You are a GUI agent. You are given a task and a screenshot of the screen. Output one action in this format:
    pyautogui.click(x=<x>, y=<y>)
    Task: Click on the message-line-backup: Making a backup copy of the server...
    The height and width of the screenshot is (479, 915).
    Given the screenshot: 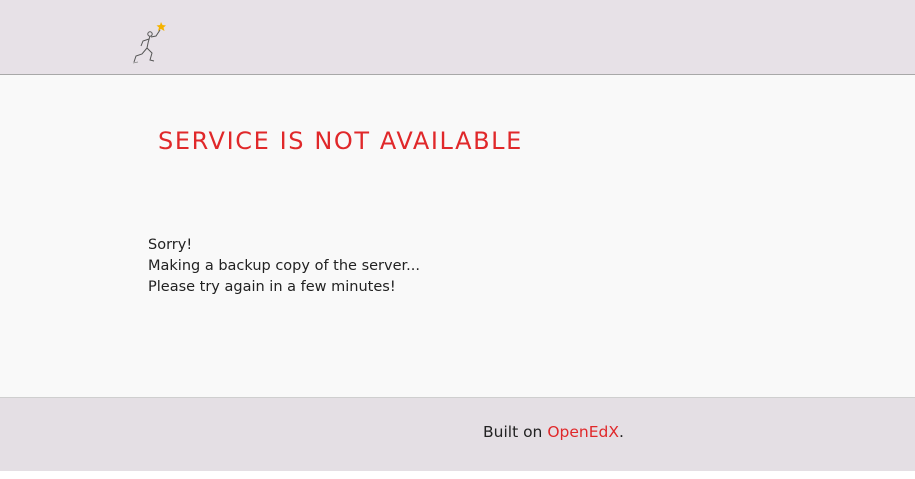 What is the action you would take?
    pyautogui.click(x=284, y=266)
    